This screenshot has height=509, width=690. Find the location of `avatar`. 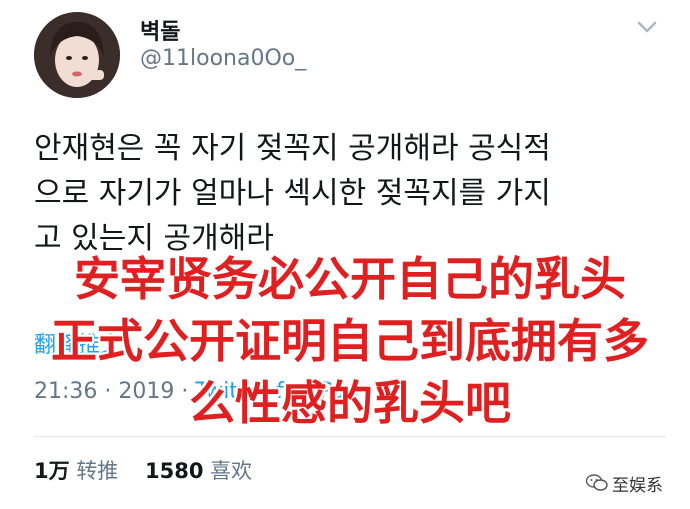

avatar is located at coordinates (77, 55).